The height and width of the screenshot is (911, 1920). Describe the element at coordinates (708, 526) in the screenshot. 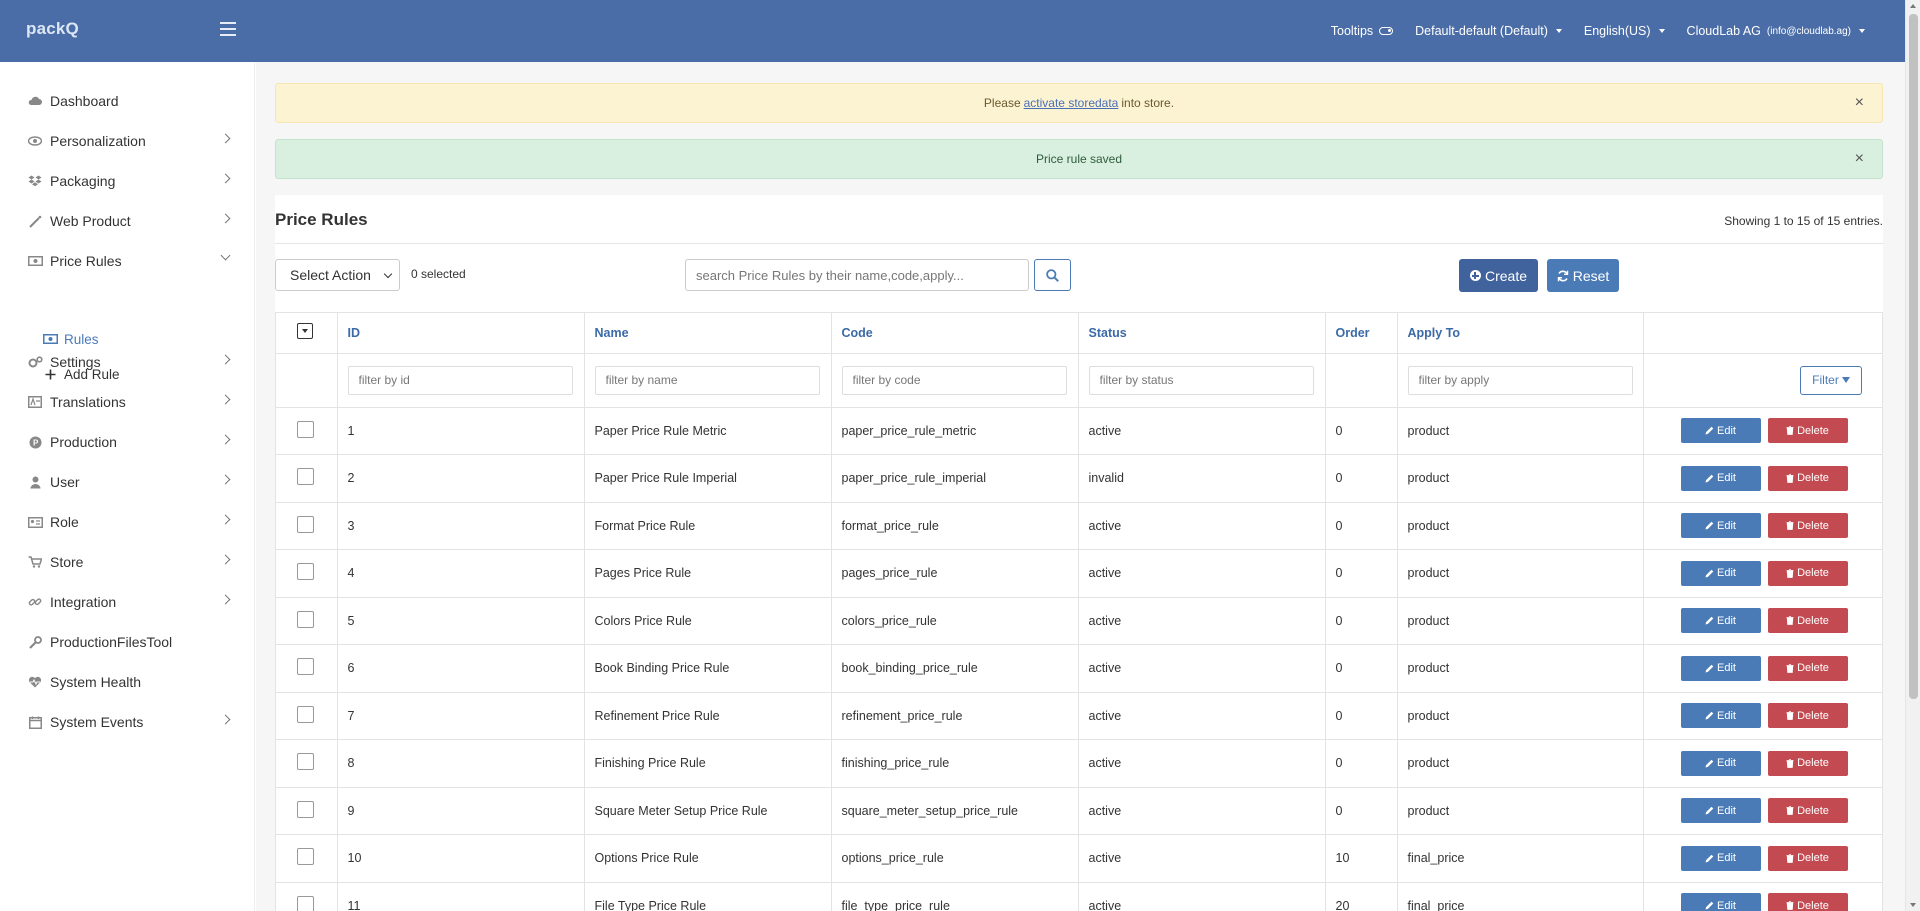

I see `cell-name: Format Price Rule` at that location.